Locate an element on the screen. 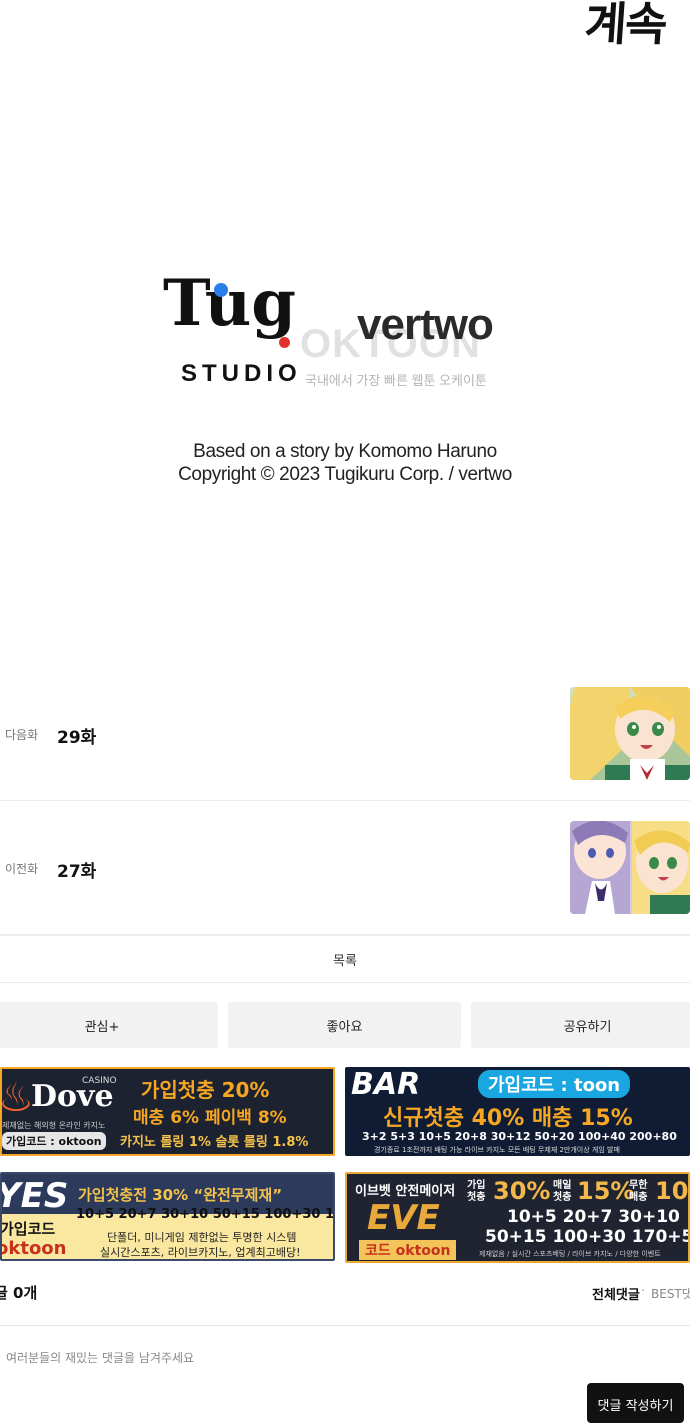 The width and height of the screenshot is (690, 1423). tab-best-comments: BEST댓 is located at coordinates (670, 1293).